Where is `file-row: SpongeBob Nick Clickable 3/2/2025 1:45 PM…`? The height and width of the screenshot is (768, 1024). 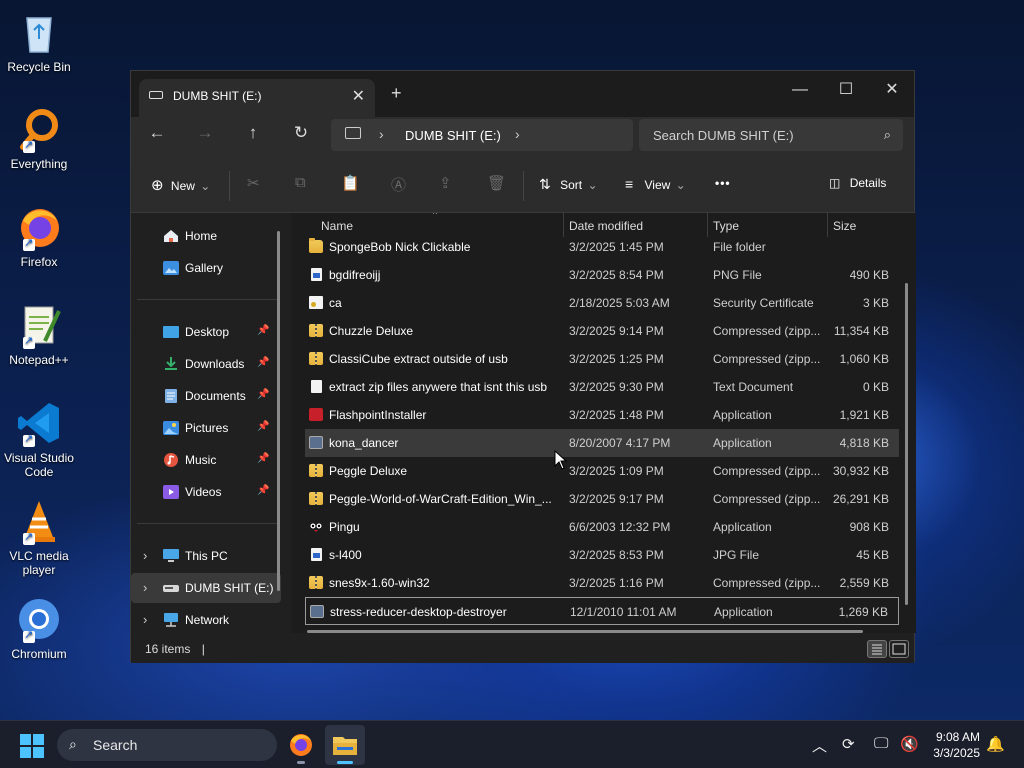
file-row: SpongeBob Nick Clickable 3/2/2025 1:45 PM… is located at coordinates (602, 247).